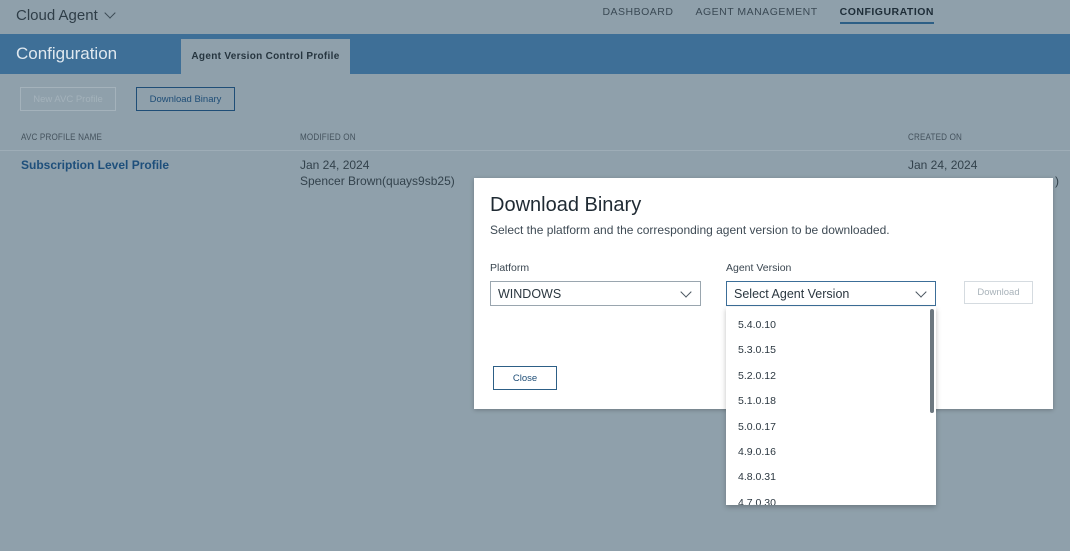 This screenshot has height=551, width=1070. Describe the element at coordinates (67, 53) in the screenshot. I see `page-title: Configuration` at that location.